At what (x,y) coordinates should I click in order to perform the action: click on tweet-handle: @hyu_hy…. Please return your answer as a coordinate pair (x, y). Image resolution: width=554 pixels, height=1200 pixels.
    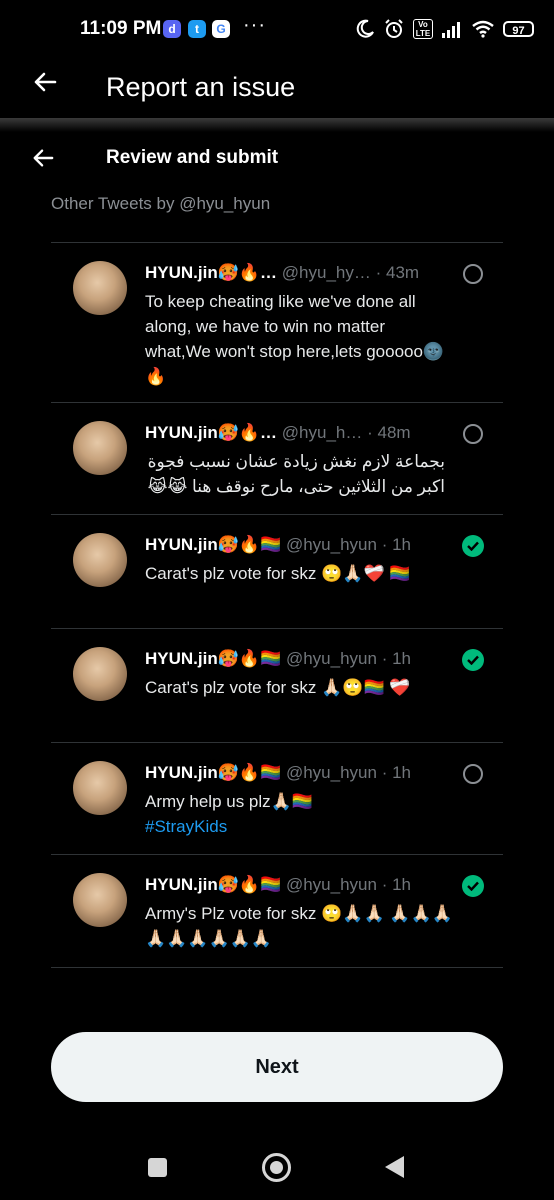
    Looking at the image, I should click on (326, 272).